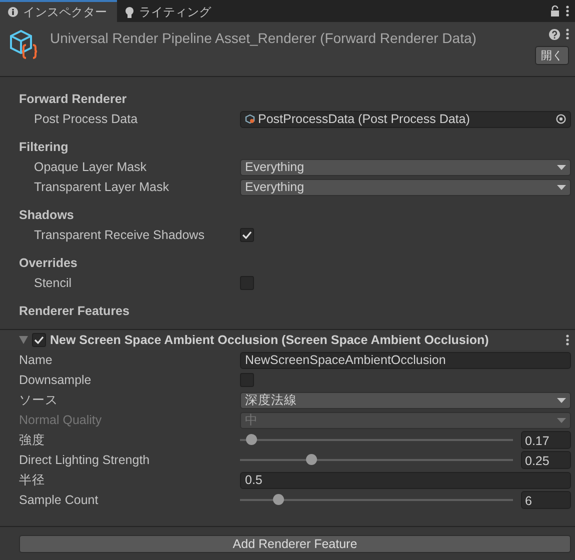 This screenshot has height=560, width=575. What do you see at coordinates (74, 311) in the screenshot?
I see `section-heading: Renderer Features` at bounding box center [74, 311].